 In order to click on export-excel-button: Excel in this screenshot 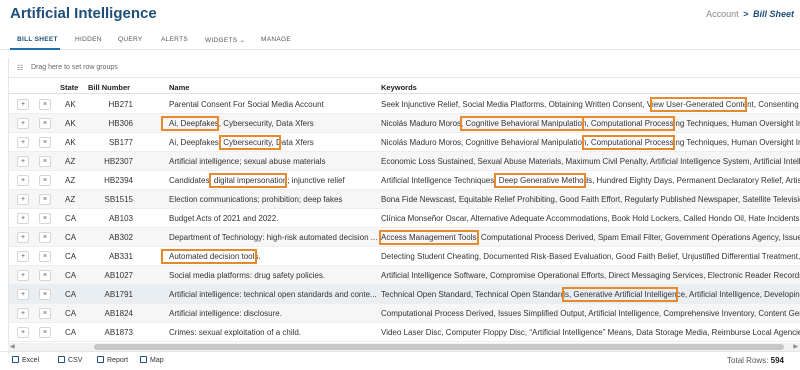, I will do `click(25, 361)`.